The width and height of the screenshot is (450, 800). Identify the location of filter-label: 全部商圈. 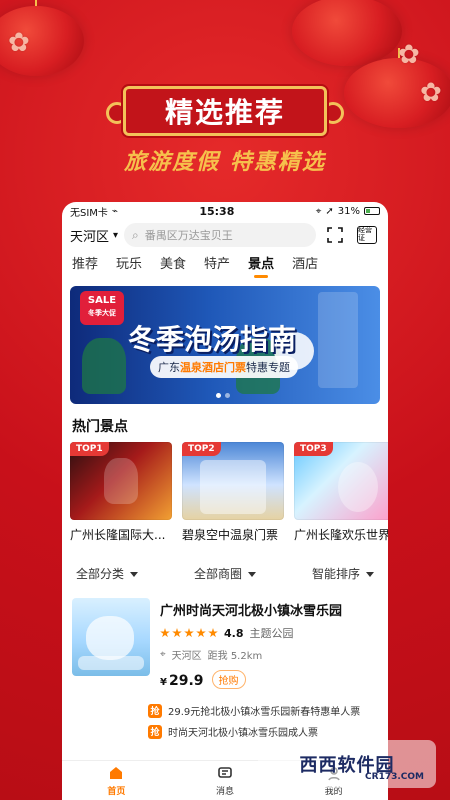
(217, 574).